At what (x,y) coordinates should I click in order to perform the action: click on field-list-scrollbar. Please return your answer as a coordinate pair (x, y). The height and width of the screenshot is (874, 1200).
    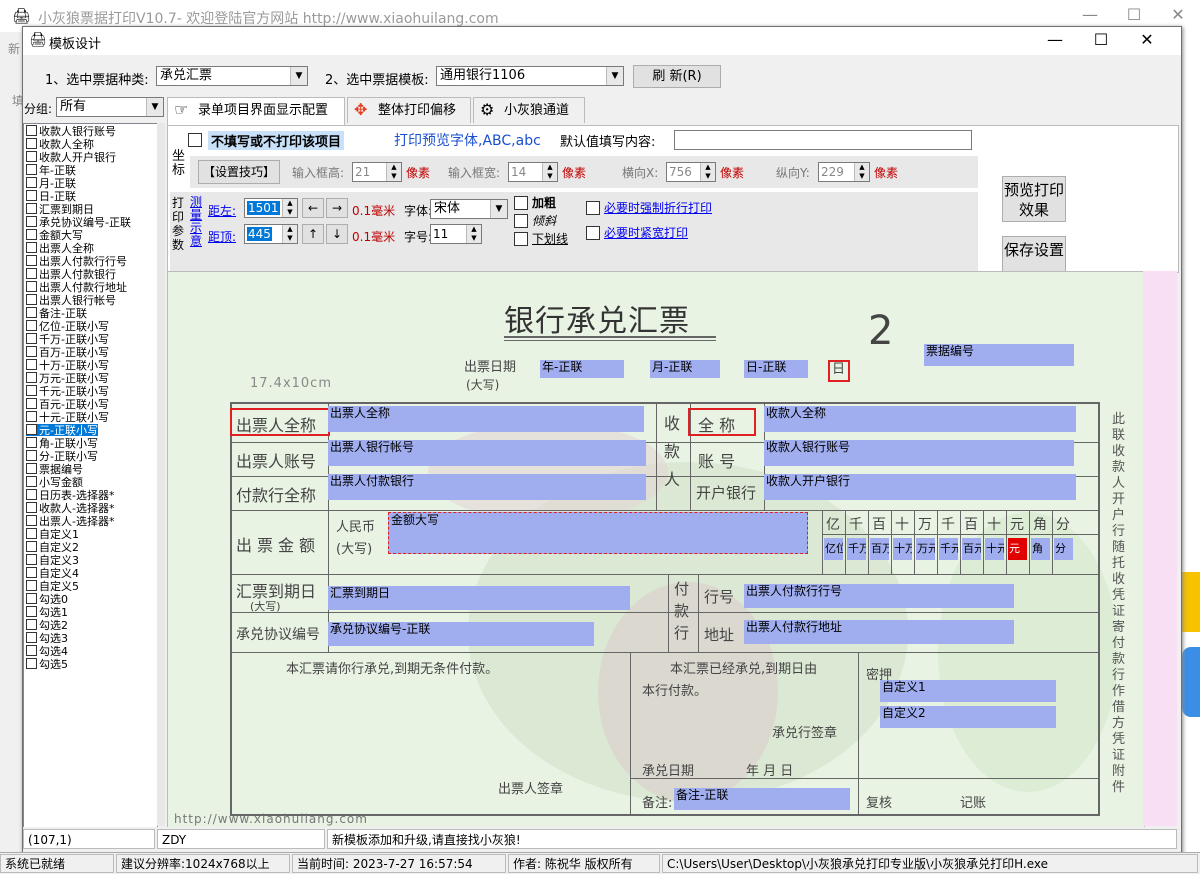
    Looking at the image, I should click on (161, 474).